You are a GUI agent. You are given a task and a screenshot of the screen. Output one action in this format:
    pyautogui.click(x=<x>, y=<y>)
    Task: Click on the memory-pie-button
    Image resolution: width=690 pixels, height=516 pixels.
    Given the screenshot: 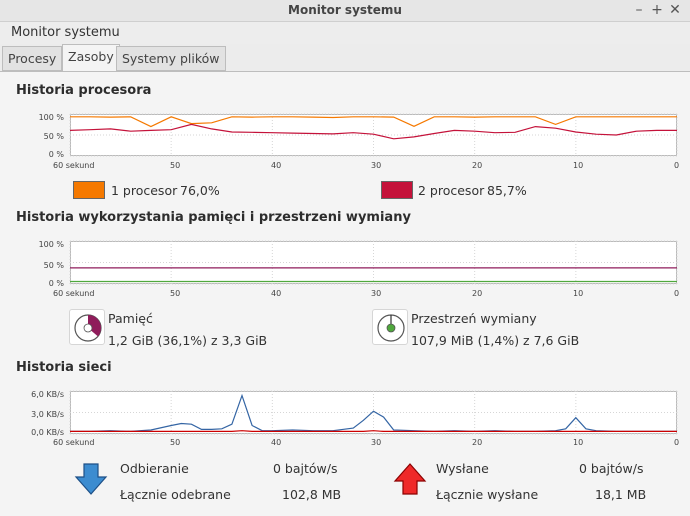 What is the action you would take?
    pyautogui.click(x=87, y=327)
    